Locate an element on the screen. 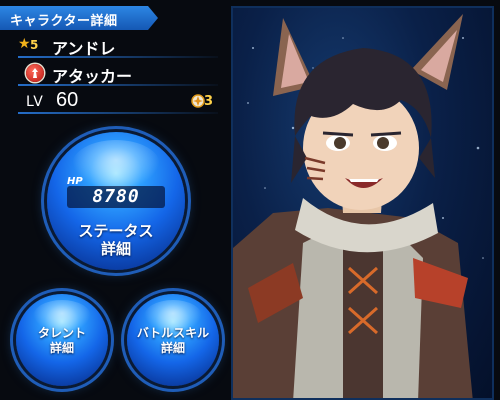 This screenshot has height=400, width=500. level-label: LV is located at coordinates (35, 102).